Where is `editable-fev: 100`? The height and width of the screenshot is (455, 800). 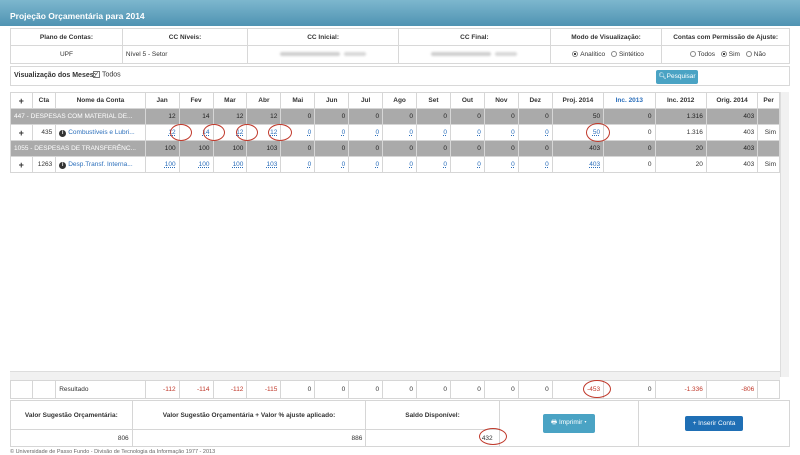 editable-fev: 100 is located at coordinates (204, 164).